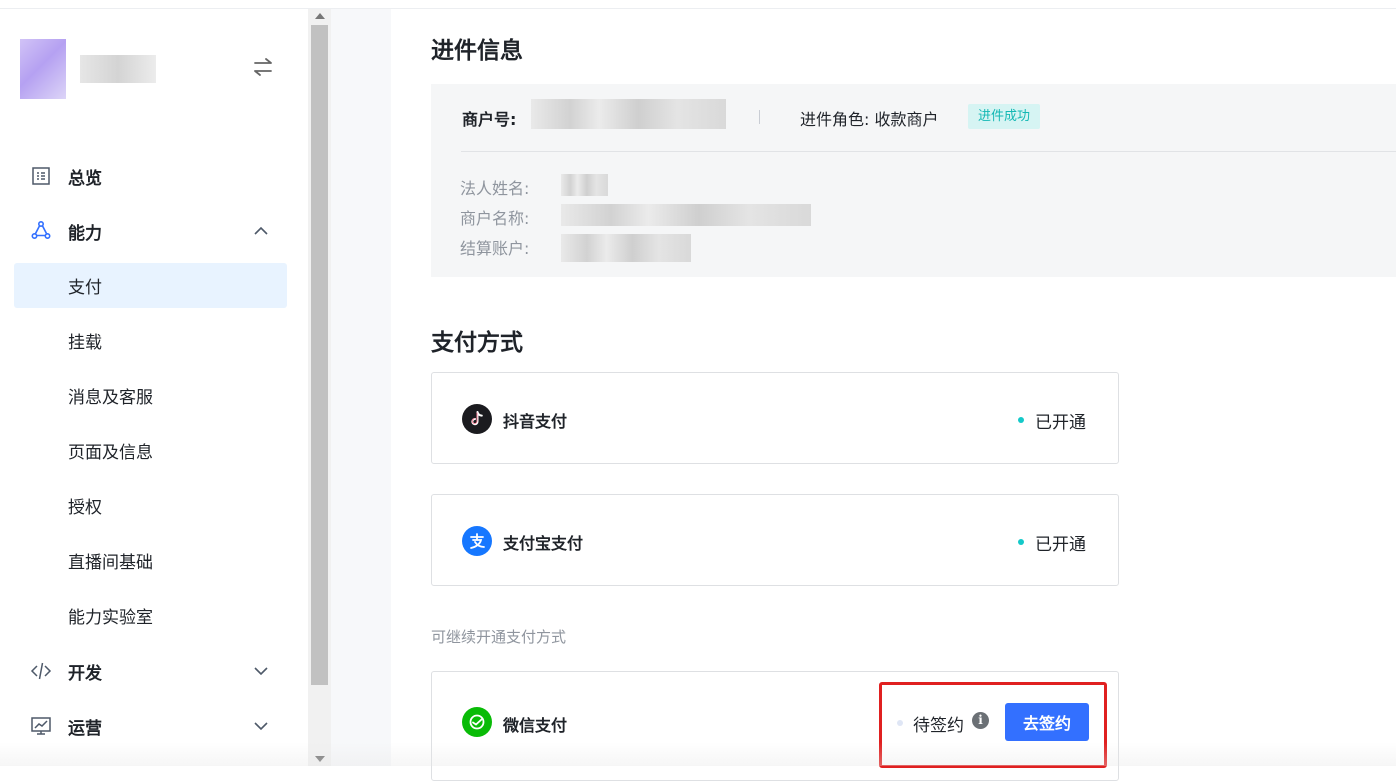  I want to click on sidebar-item-live-room: 直播间基础, so click(150, 560).